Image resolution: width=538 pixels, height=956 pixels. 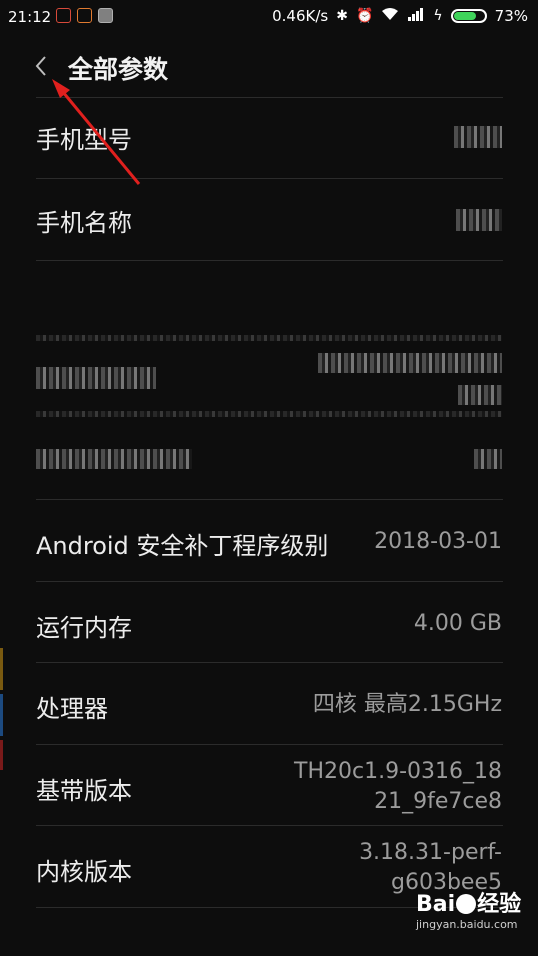 I want to click on paw-icon, so click(x=466, y=904).